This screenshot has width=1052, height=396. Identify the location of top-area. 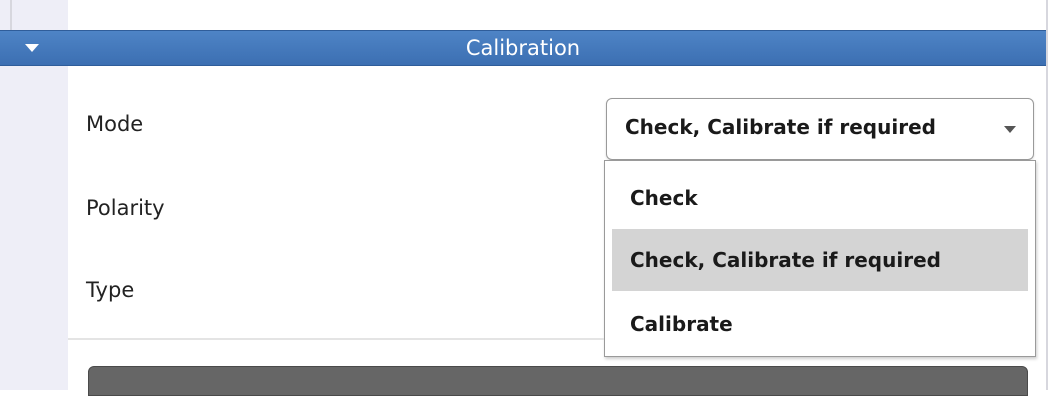
(526, 15).